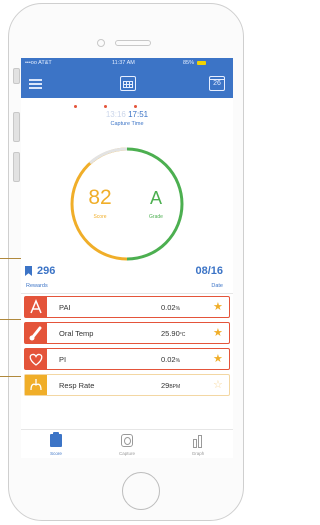 This screenshot has width=320, height=525. Describe the element at coordinates (28, 271) in the screenshot. I see `ribbon-icon` at that location.